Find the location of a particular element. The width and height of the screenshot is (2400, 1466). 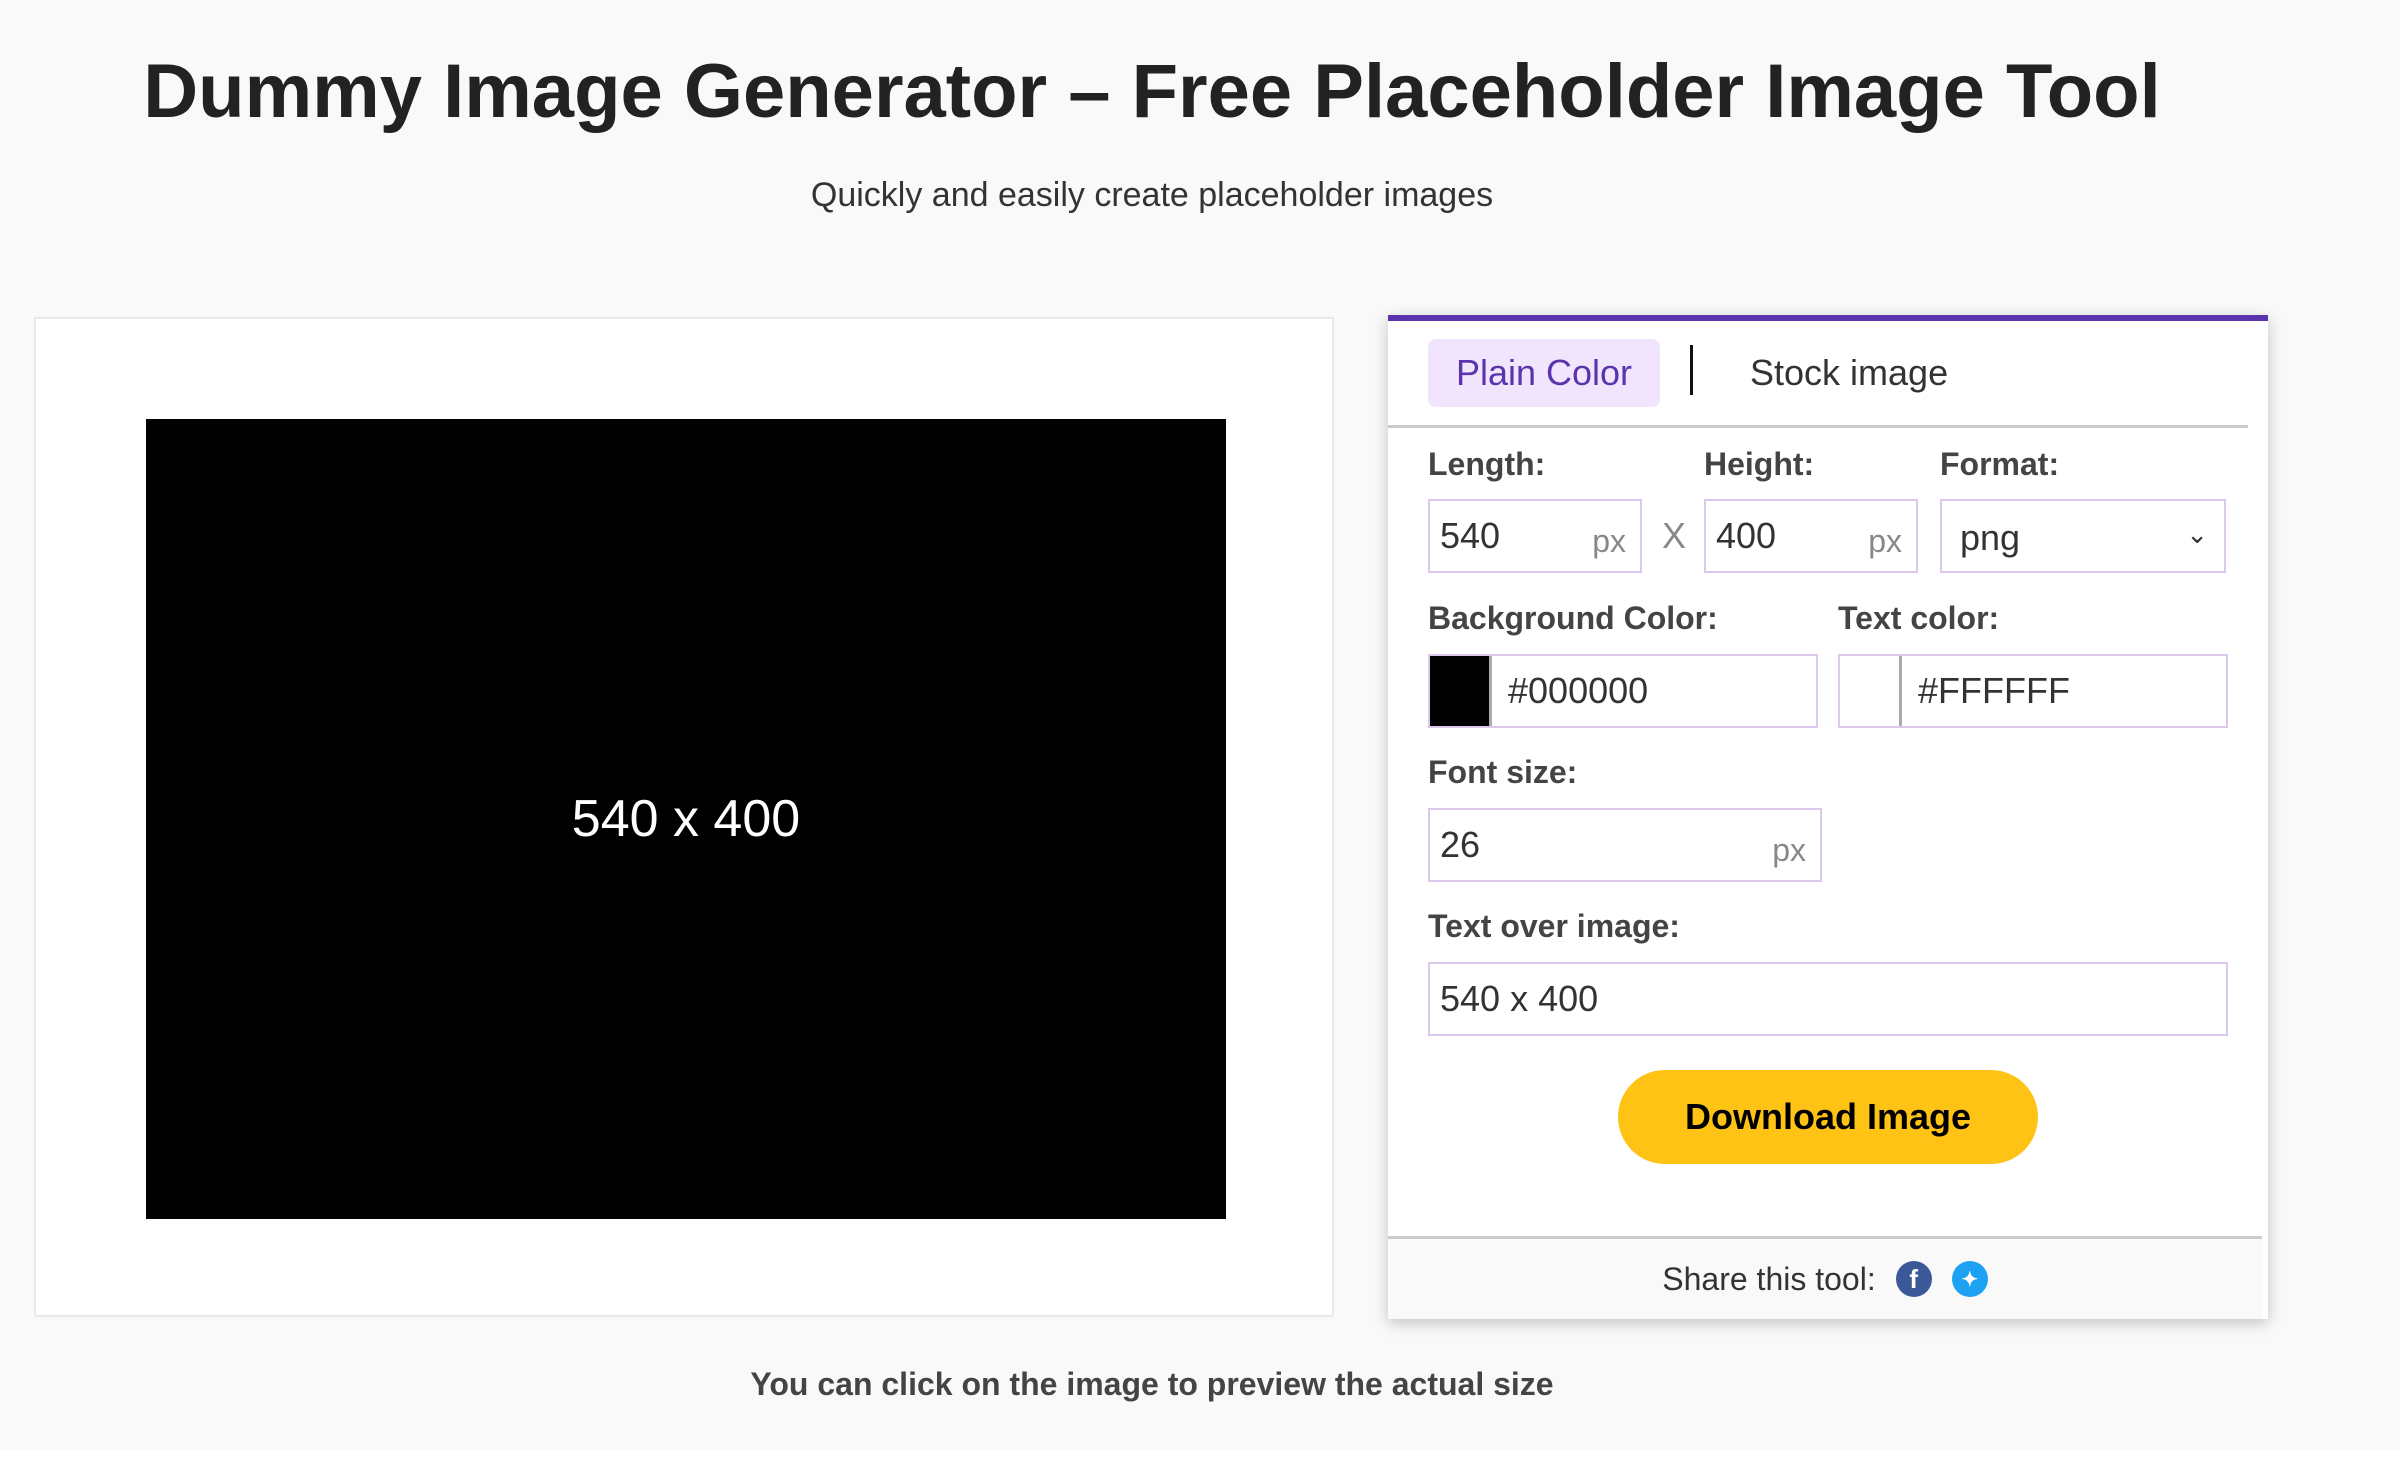

times-sign: X is located at coordinates (1674, 535).